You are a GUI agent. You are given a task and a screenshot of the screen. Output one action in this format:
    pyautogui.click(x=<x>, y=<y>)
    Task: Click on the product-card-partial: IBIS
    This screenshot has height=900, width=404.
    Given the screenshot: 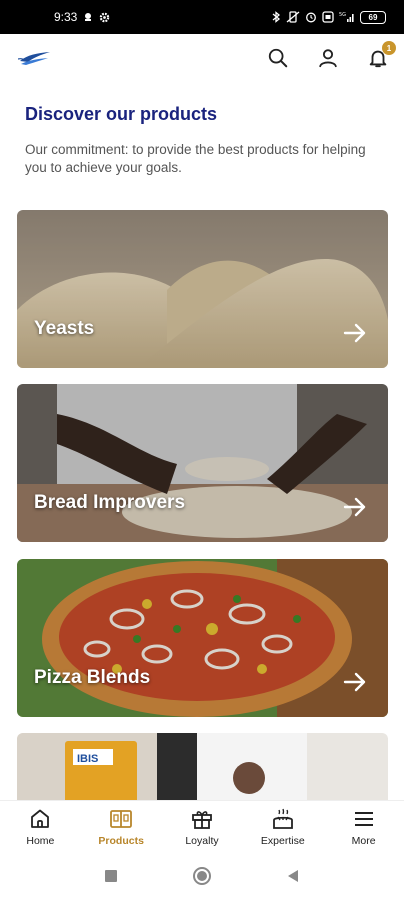 What is the action you would take?
    pyautogui.click(x=202, y=766)
    